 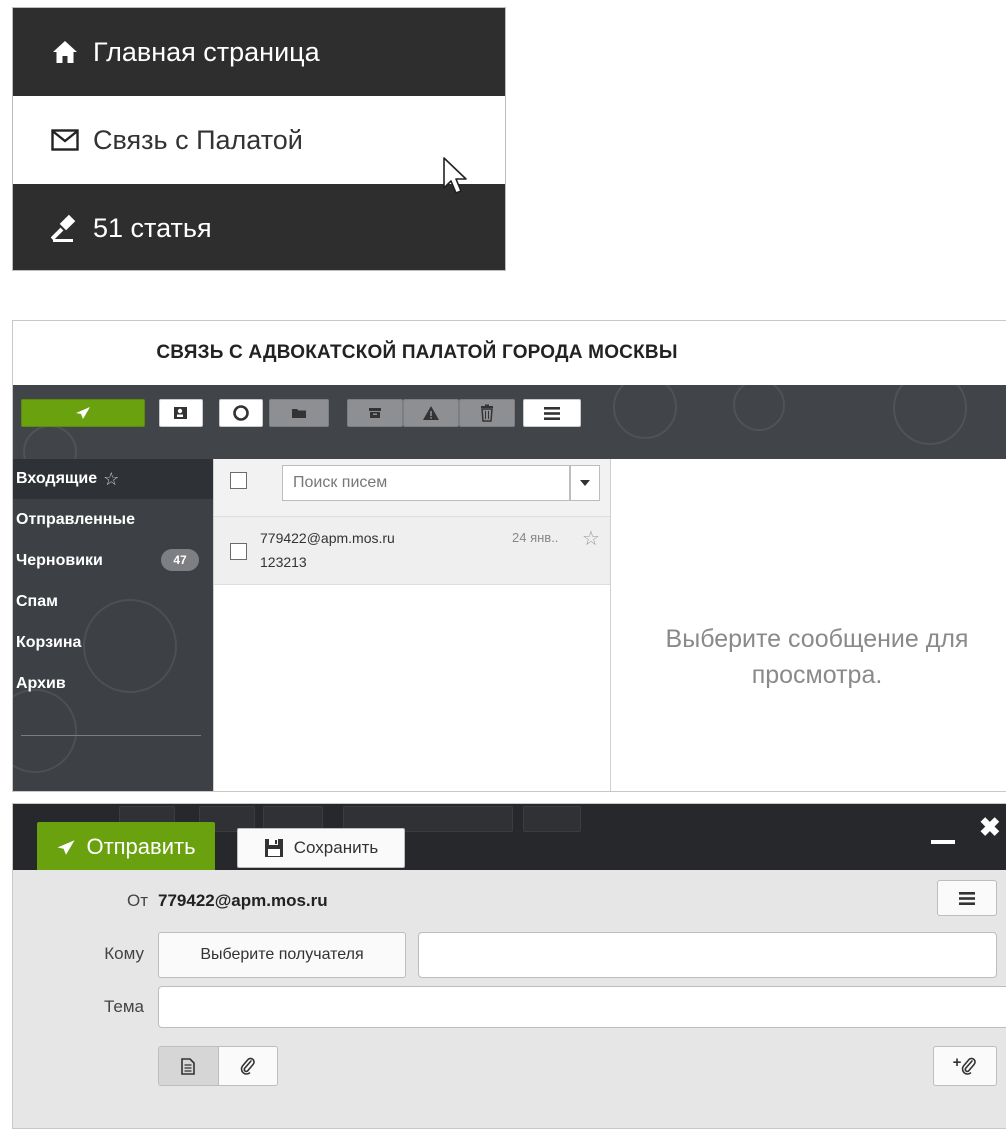 What do you see at coordinates (943, 842) in the screenshot?
I see `minimize-button` at bounding box center [943, 842].